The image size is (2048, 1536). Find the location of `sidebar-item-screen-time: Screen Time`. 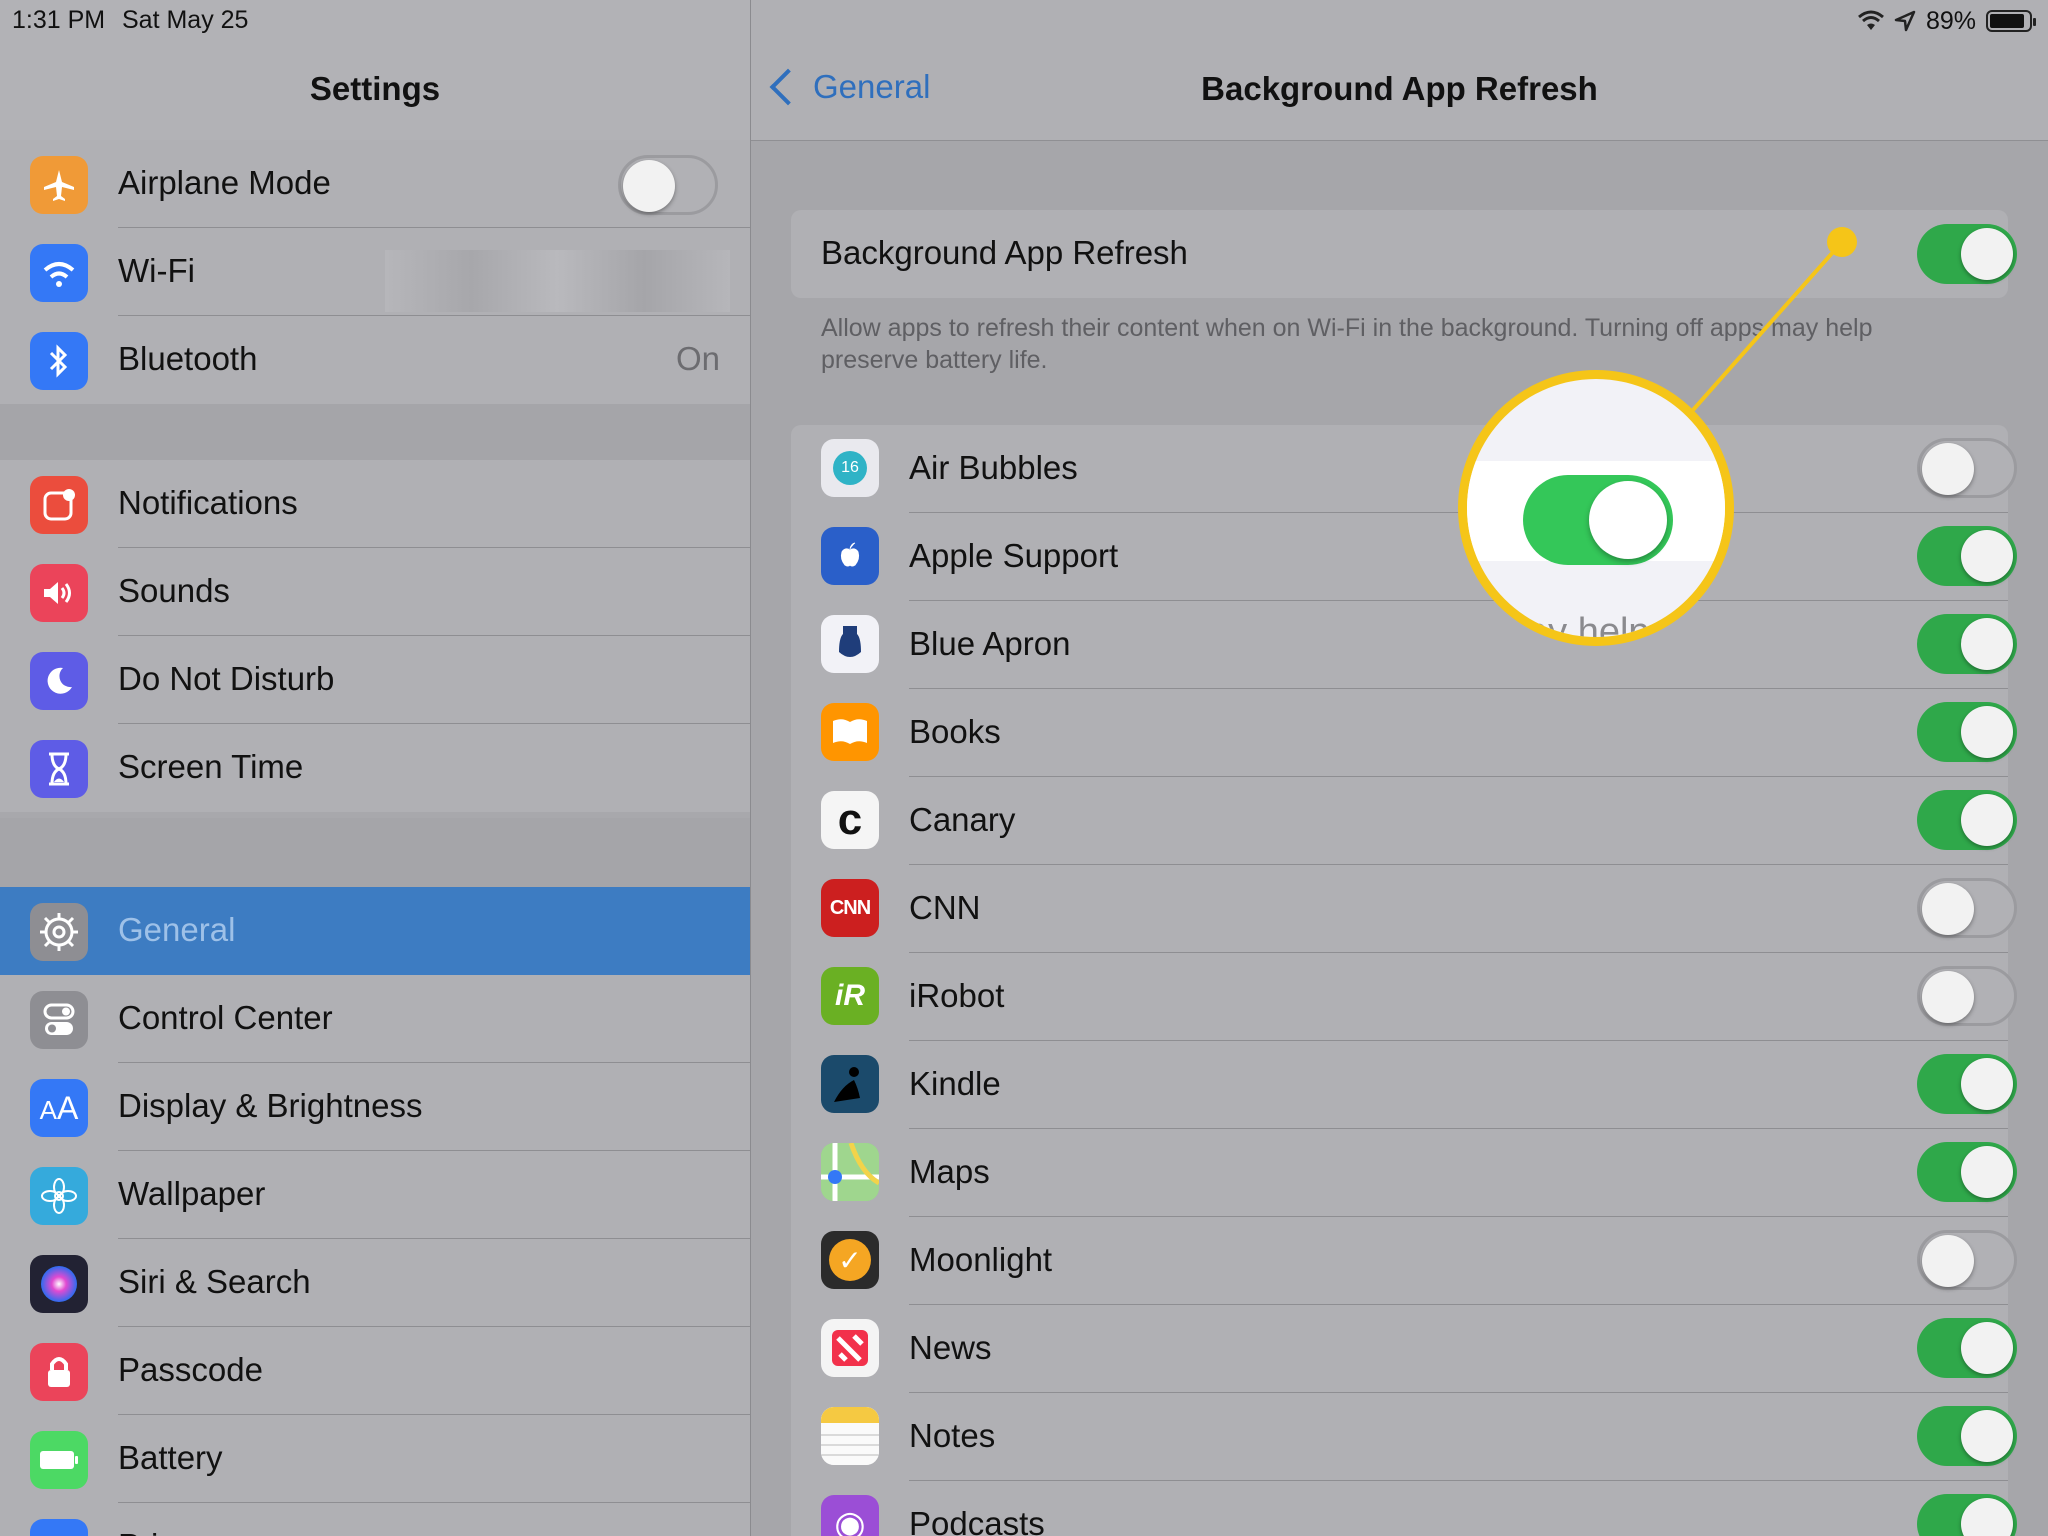

sidebar-item-screen-time: Screen Time is located at coordinates (375, 768).